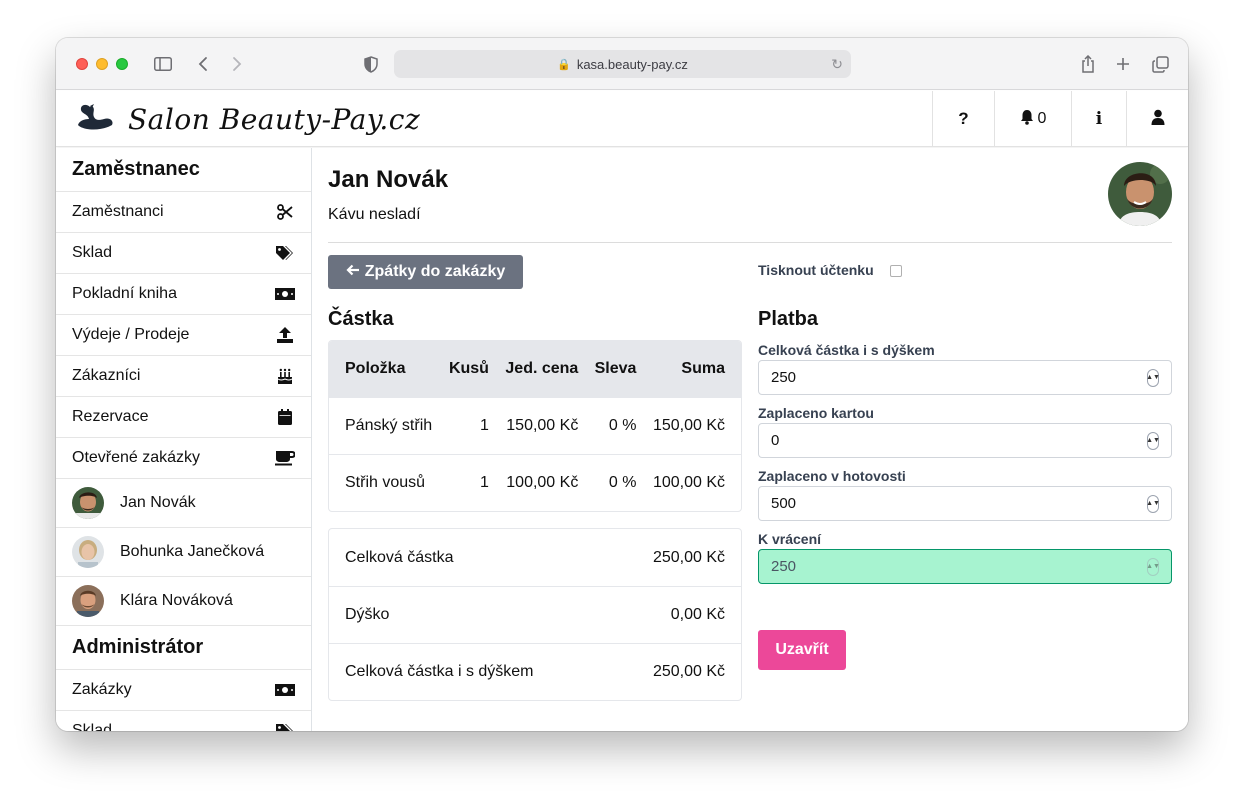  What do you see at coordinates (896, 271) in the screenshot?
I see `print-receipt-checkbox` at bounding box center [896, 271].